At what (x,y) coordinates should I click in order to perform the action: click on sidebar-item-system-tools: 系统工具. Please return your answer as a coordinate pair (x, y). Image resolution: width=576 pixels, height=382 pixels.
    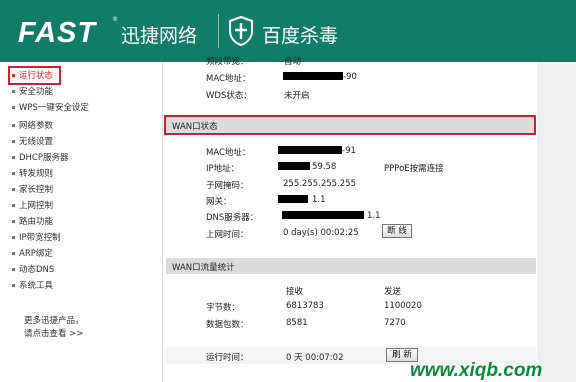
    Looking at the image, I should click on (32, 286).